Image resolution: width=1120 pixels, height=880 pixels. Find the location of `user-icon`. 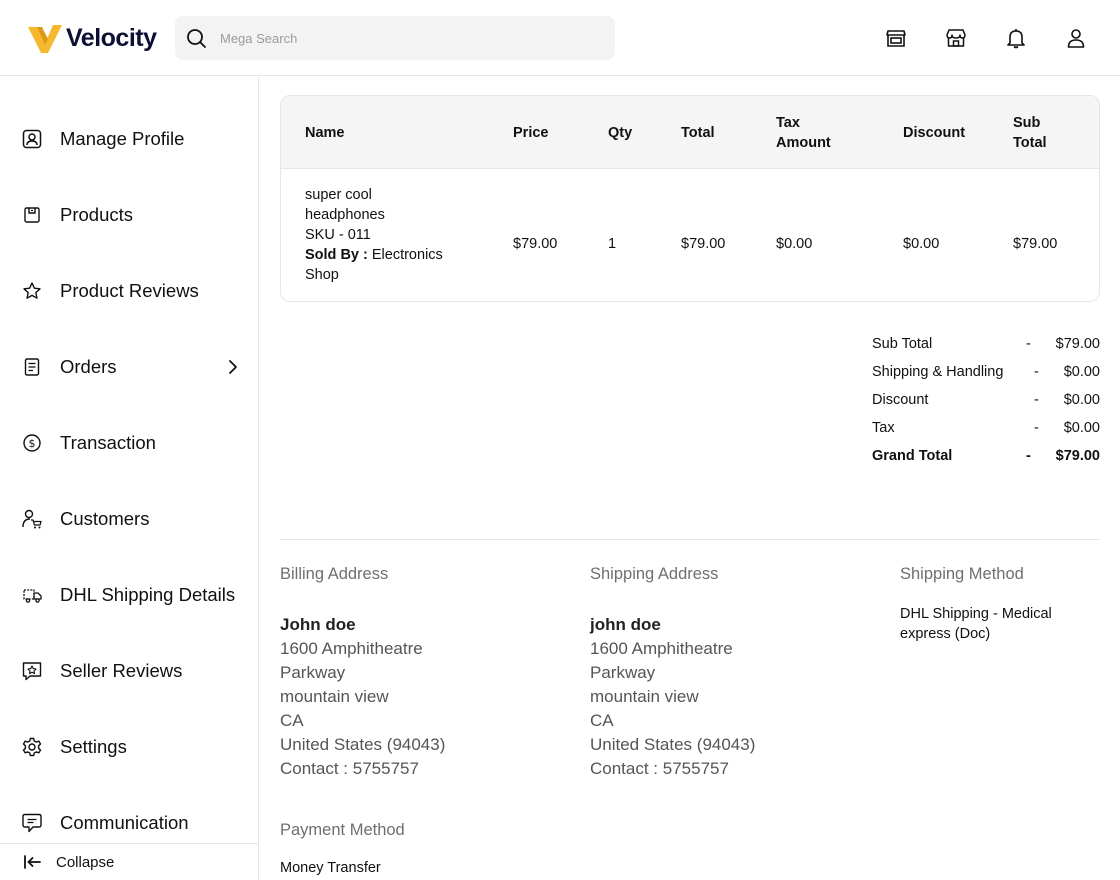

user-icon is located at coordinates (1076, 38).